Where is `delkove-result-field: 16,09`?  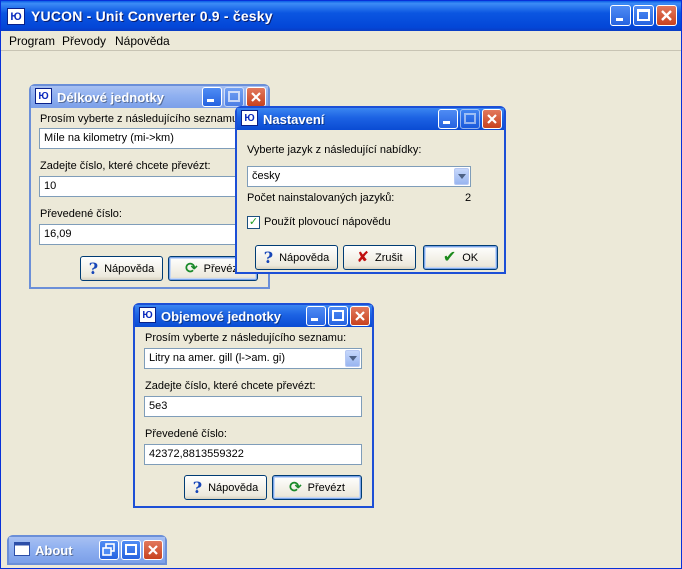
delkove-result-field: 16,09 is located at coordinates (152, 234).